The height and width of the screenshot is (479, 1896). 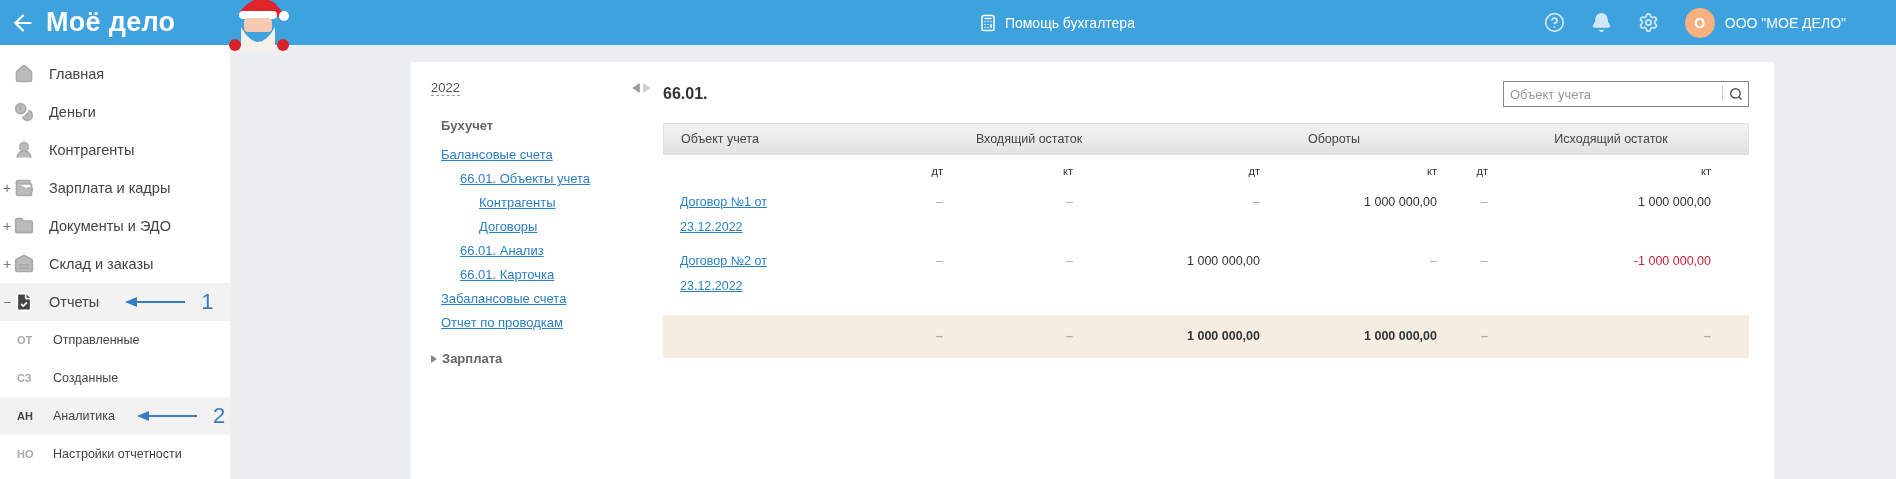 What do you see at coordinates (1334, 139) in the screenshot?
I see `column-header: Обороты` at bounding box center [1334, 139].